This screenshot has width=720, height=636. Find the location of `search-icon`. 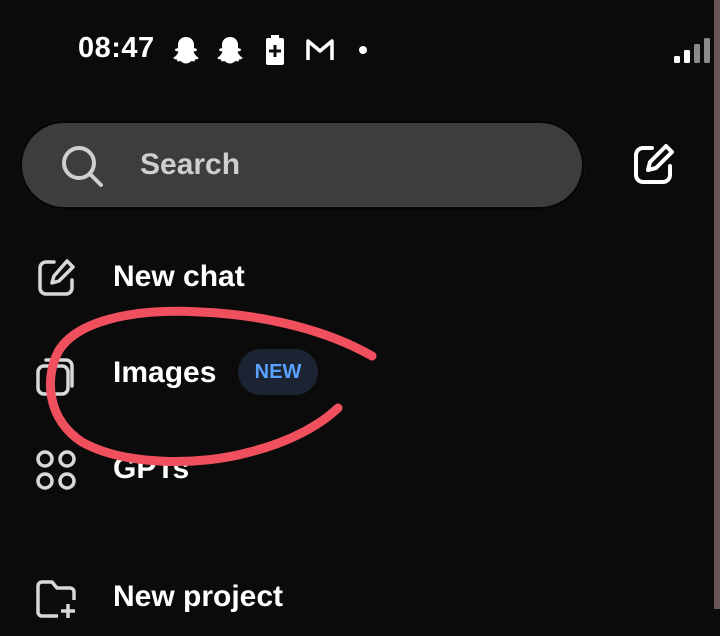

search-icon is located at coordinates (82, 166).